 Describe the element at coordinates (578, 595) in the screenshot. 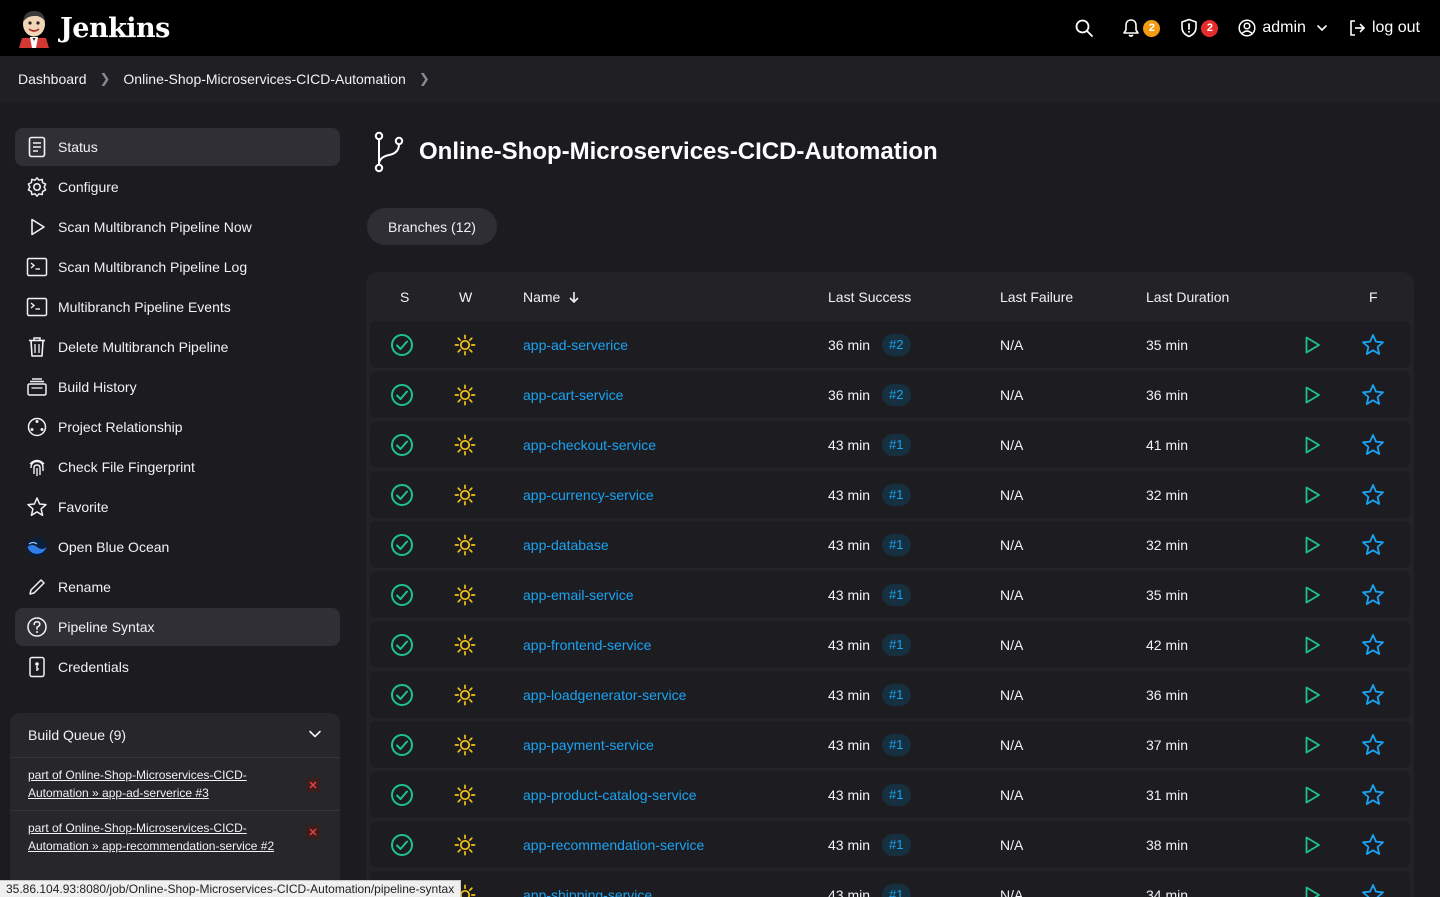

I see `branch-link: app-email-service` at that location.